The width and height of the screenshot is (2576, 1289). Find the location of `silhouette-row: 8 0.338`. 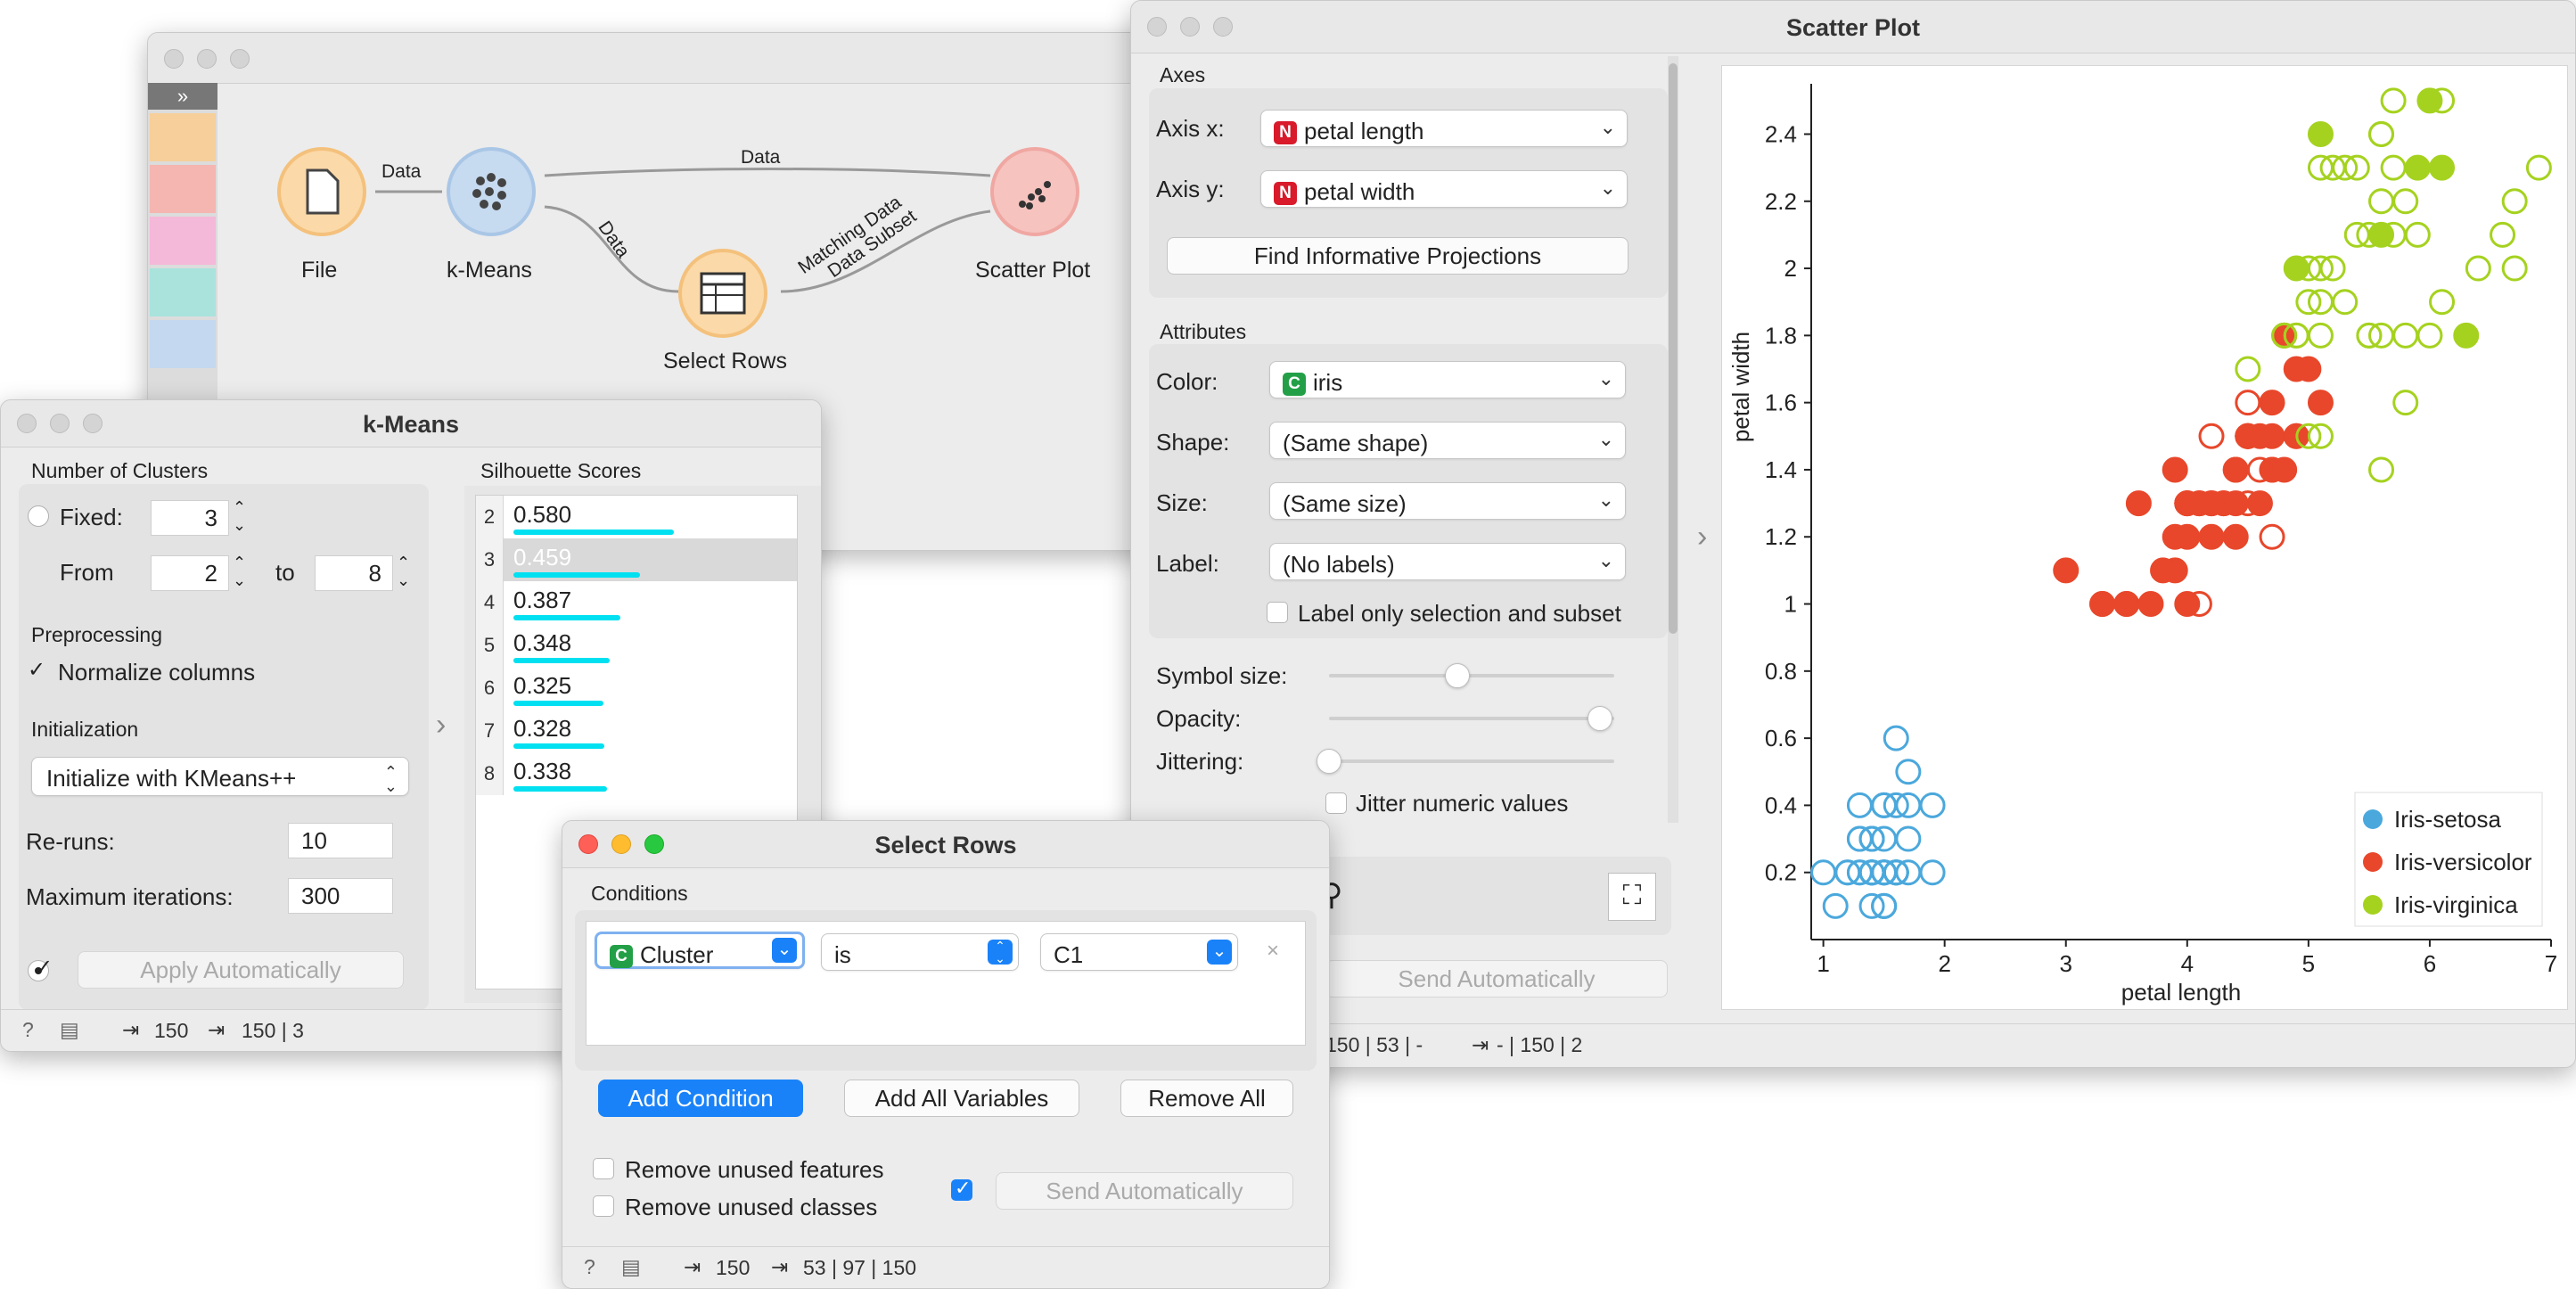

silhouette-row: 8 0.338 is located at coordinates (636, 774).